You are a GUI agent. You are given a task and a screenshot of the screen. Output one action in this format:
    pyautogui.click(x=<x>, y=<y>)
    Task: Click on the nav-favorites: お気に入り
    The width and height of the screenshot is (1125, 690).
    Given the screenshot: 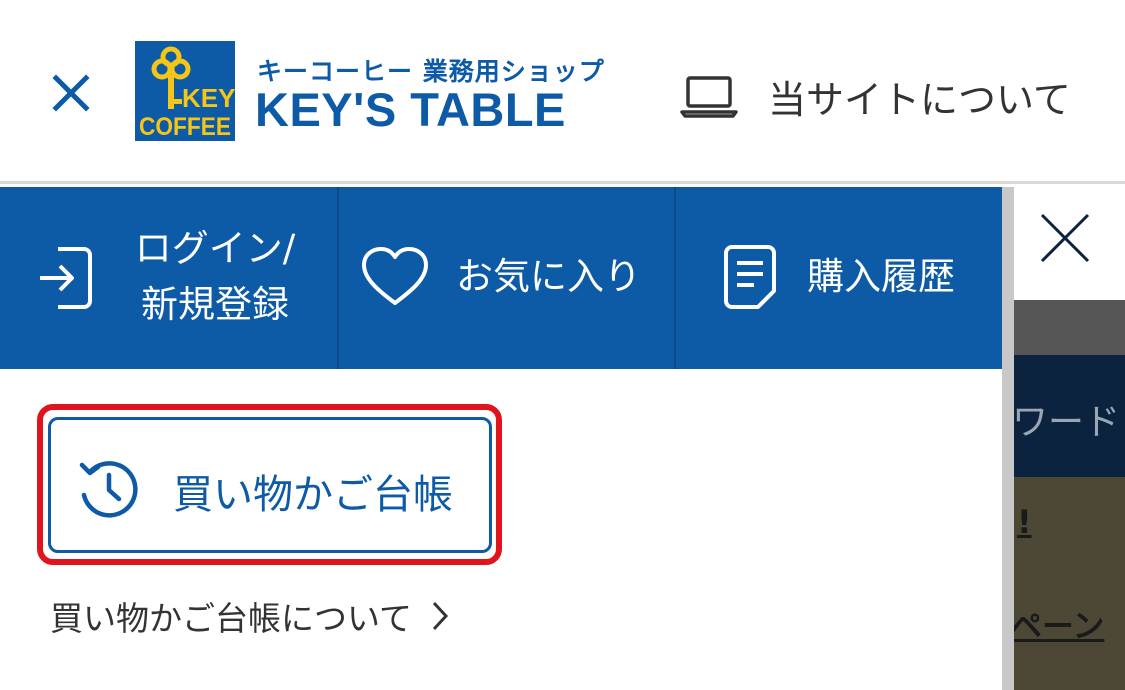 What is the action you would take?
    pyautogui.click(x=505, y=278)
    